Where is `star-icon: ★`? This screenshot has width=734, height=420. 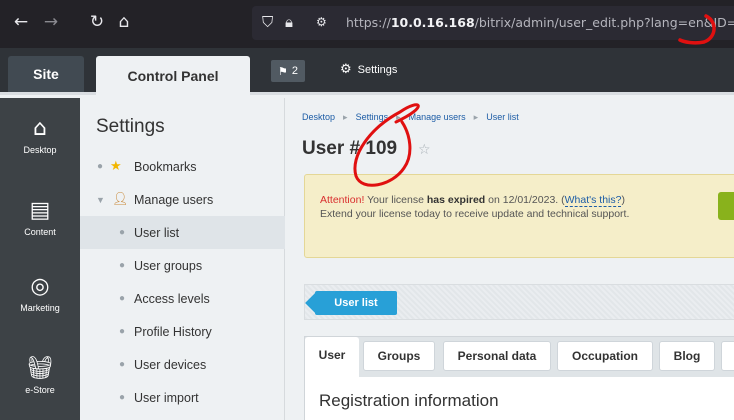 star-icon: ★ is located at coordinates (116, 166).